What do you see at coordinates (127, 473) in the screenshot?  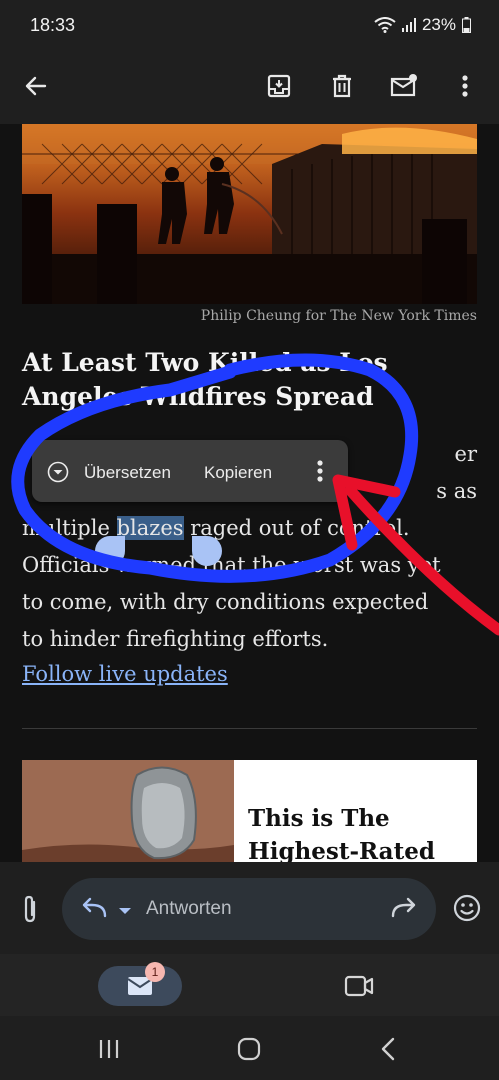 I see `translate-menu-item: Übersetzen` at bounding box center [127, 473].